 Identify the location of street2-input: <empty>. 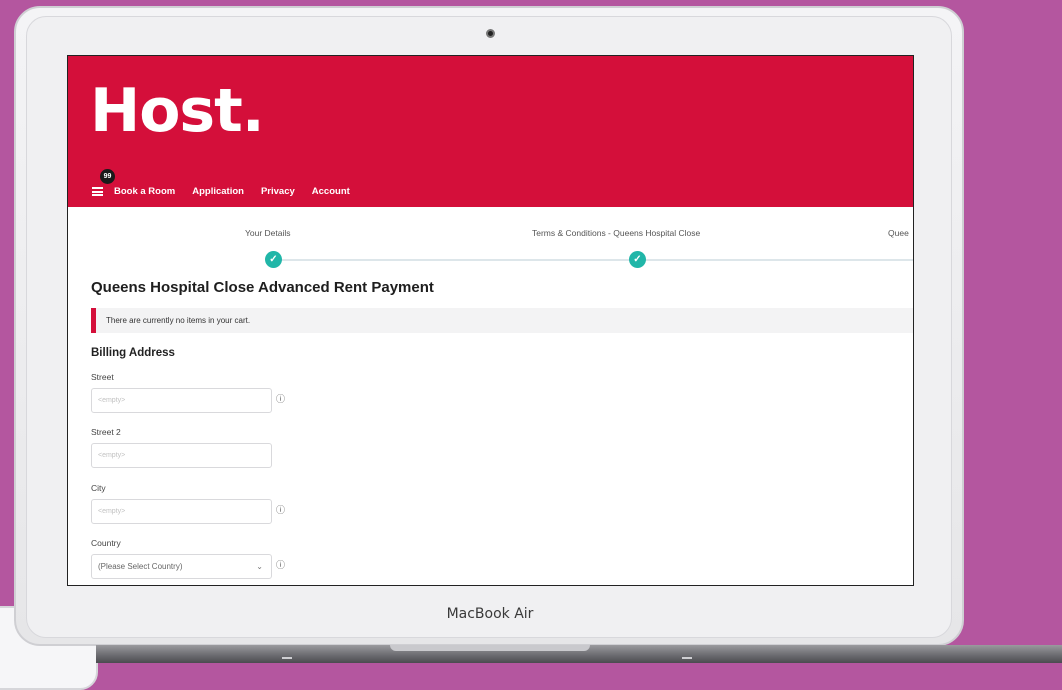
(181, 455).